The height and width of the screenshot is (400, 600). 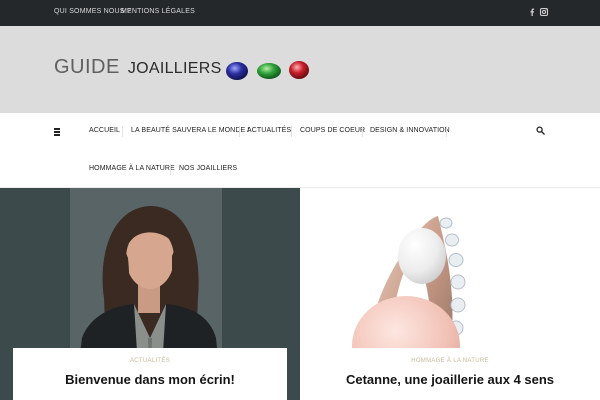 I want to click on site-logo: GUIDE JOAILLIERS, so click(x=138, y=68).